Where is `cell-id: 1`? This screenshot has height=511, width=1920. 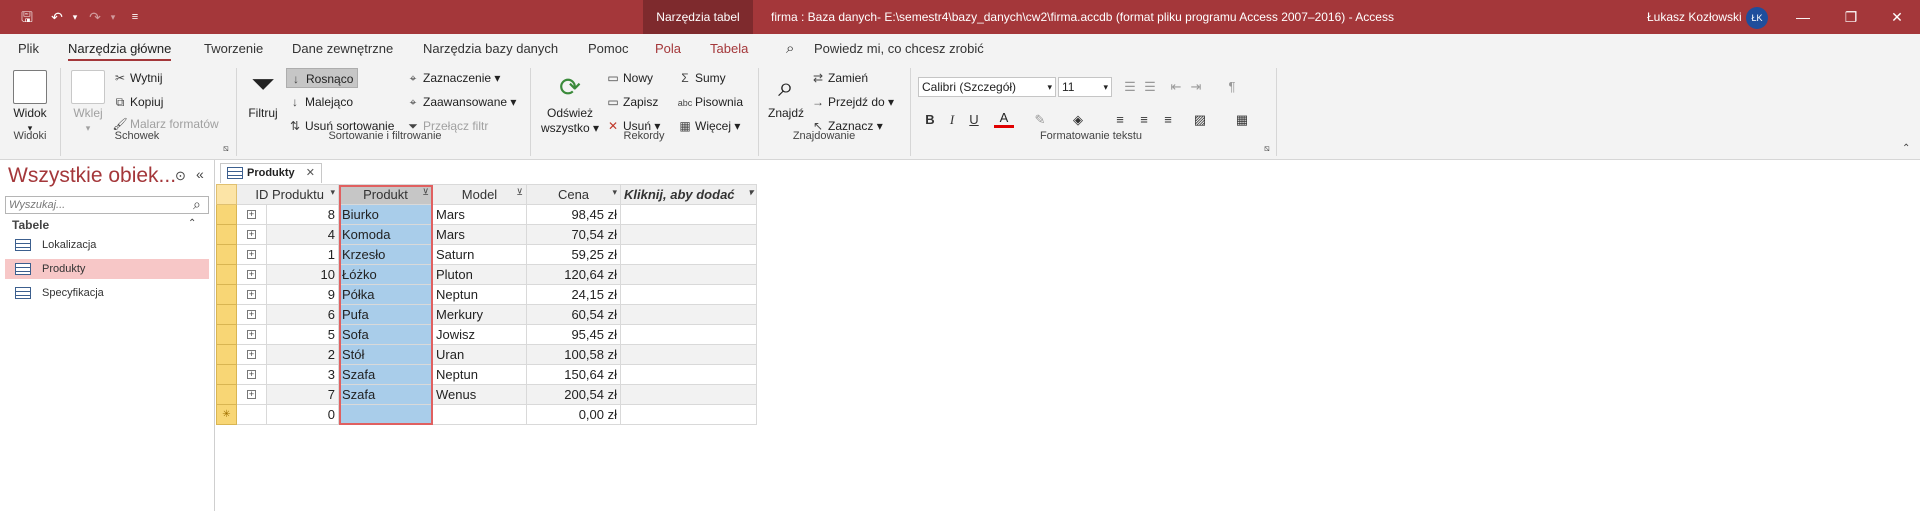
cell-id: 1 is located at coordinates (302, 254).